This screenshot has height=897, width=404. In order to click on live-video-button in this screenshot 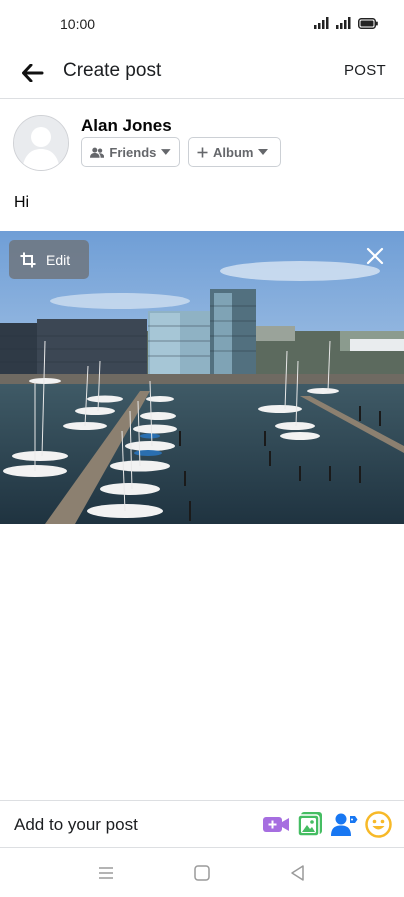, I will do `click(276, 824)`.